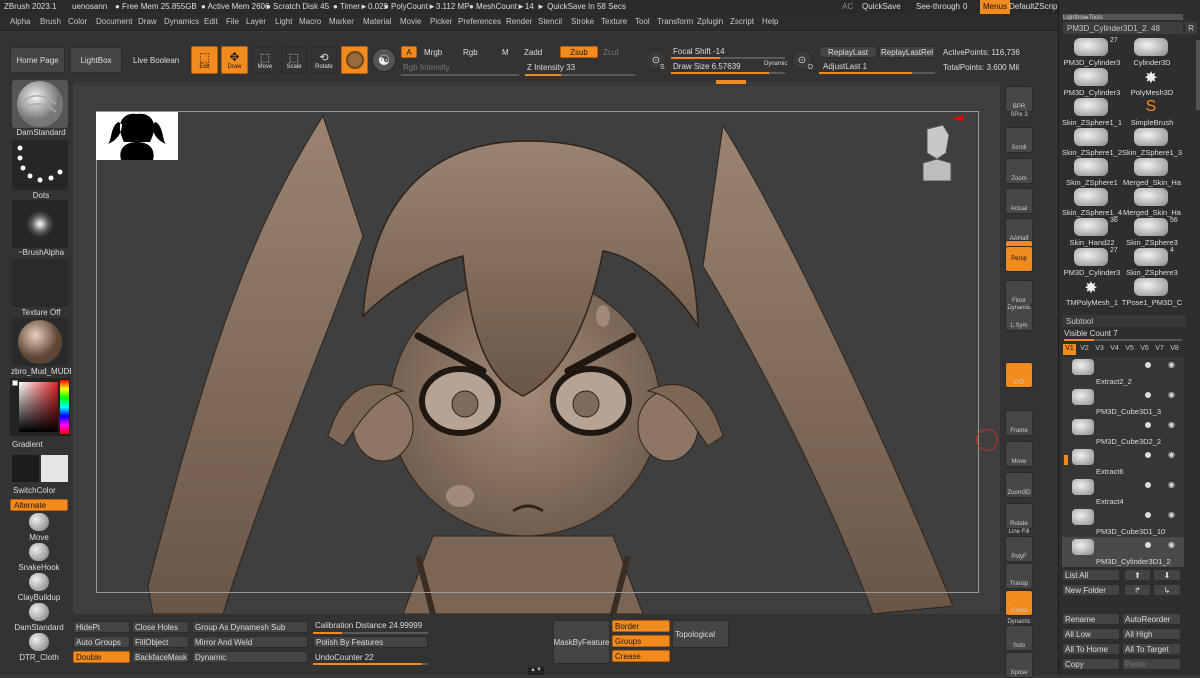 The width and height of the screenshot is (1200, 678). What do you see at coordinates (39, 642) in the screenshot?
I see `brush-dtr-cloth-icon` at bounding box center [39, 642].